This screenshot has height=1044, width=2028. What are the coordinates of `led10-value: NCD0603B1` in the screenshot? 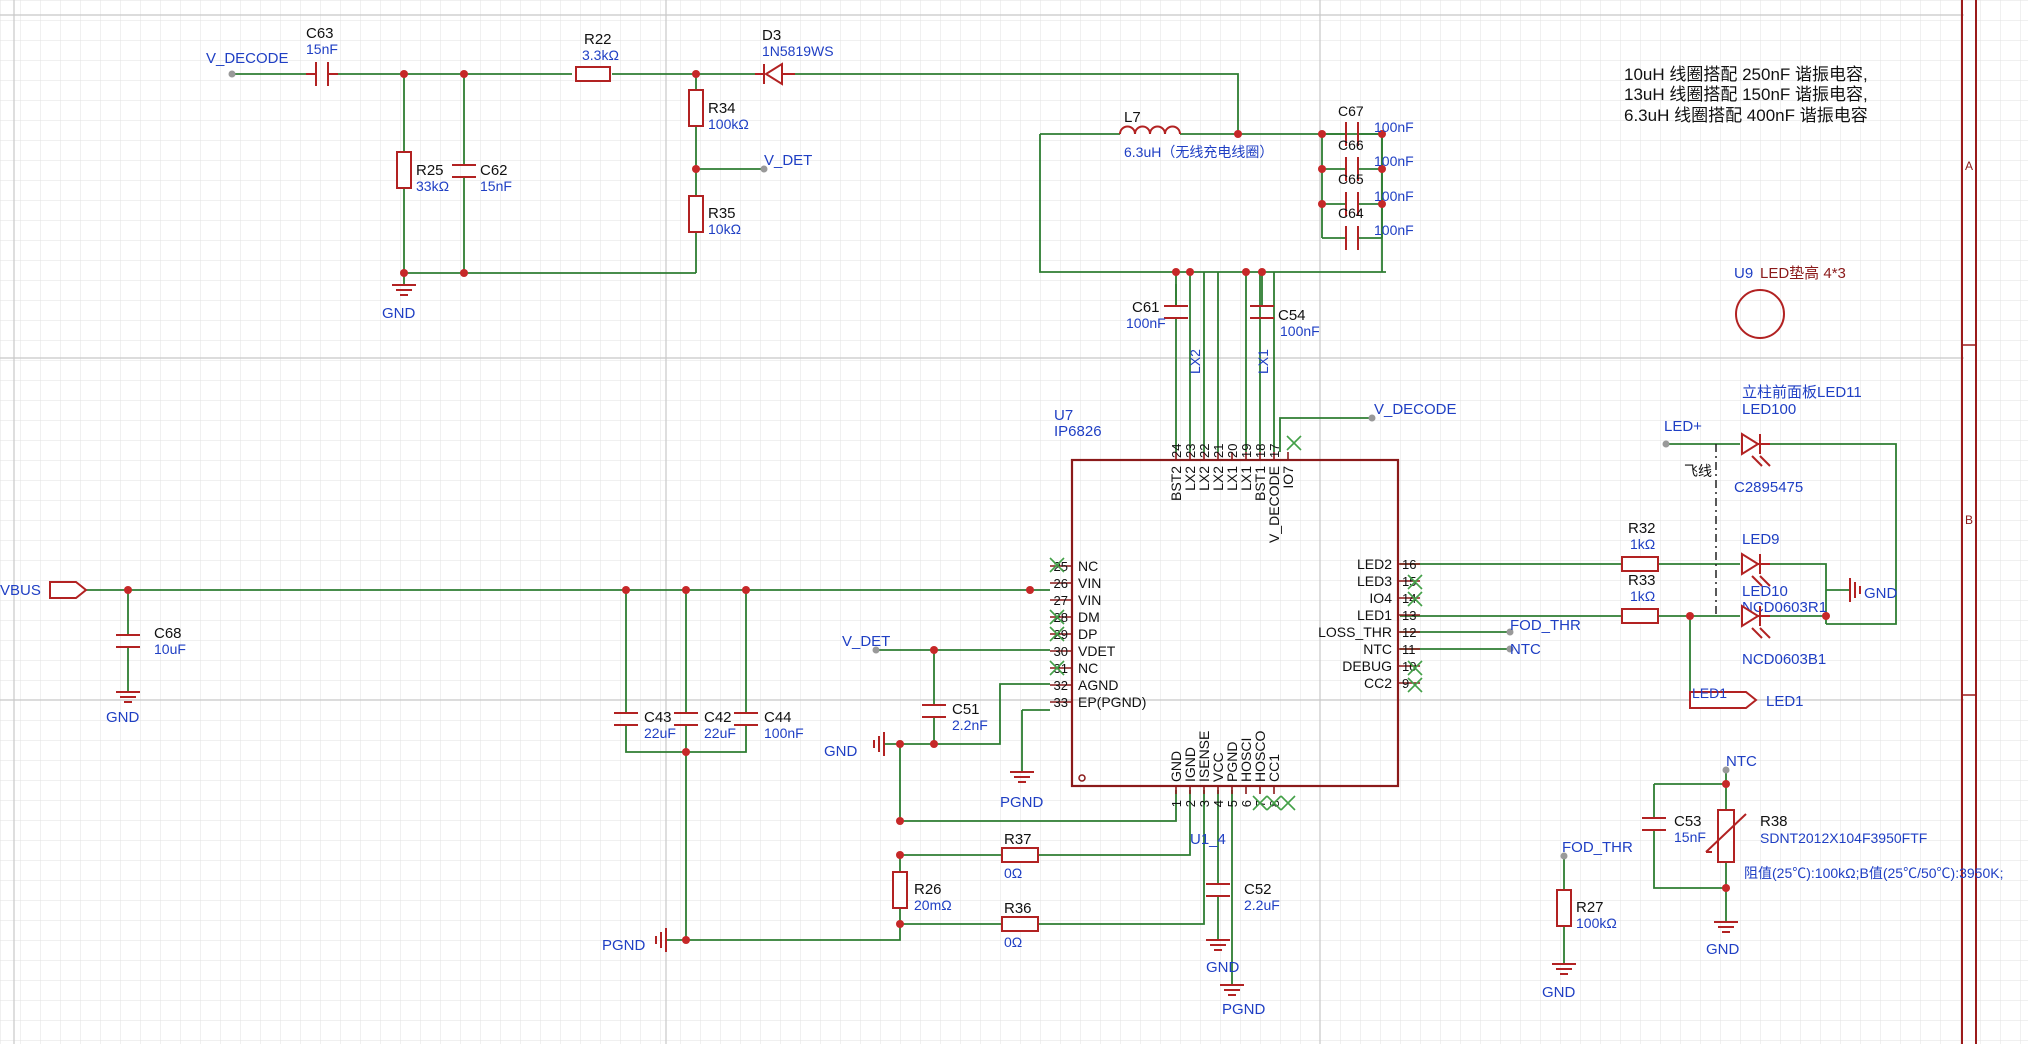 It's located at (1784, 659).